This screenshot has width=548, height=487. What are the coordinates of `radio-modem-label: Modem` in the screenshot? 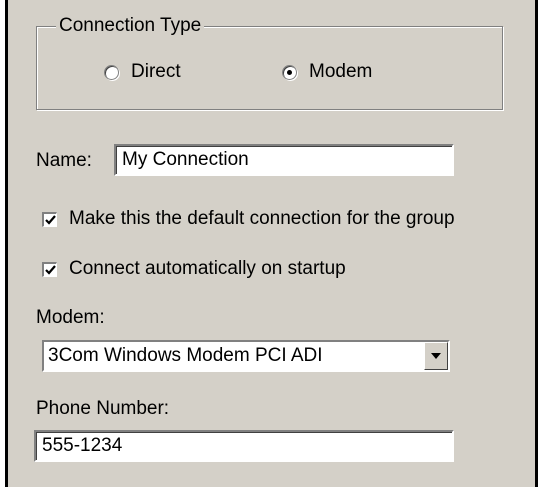 It's located at (341, 71).